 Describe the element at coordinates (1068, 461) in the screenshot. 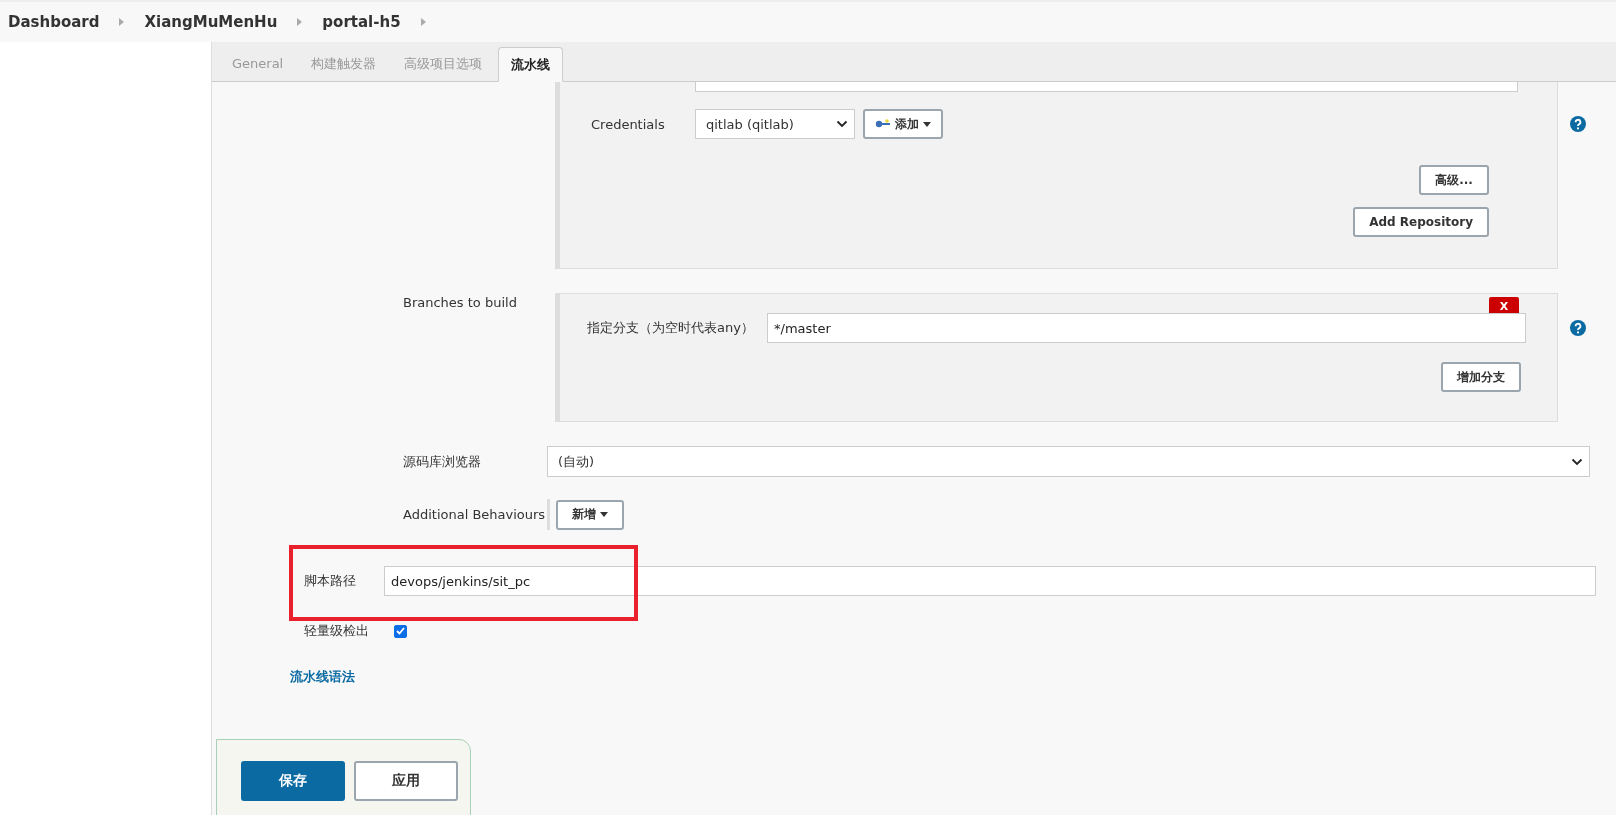

I see `browser-select: (自动)` at that location.